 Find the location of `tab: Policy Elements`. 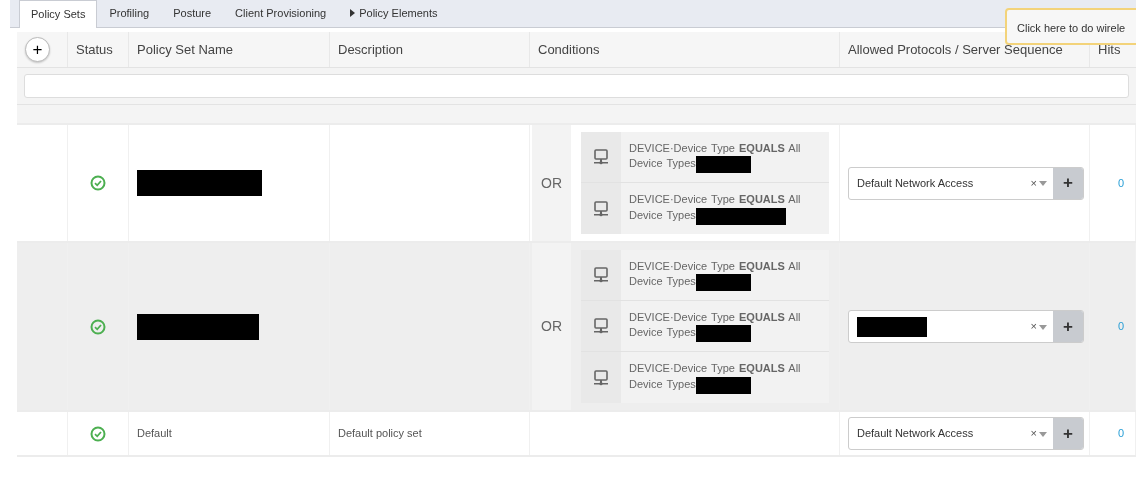

tab: Policy Elements is located at coordinates (394, 13).